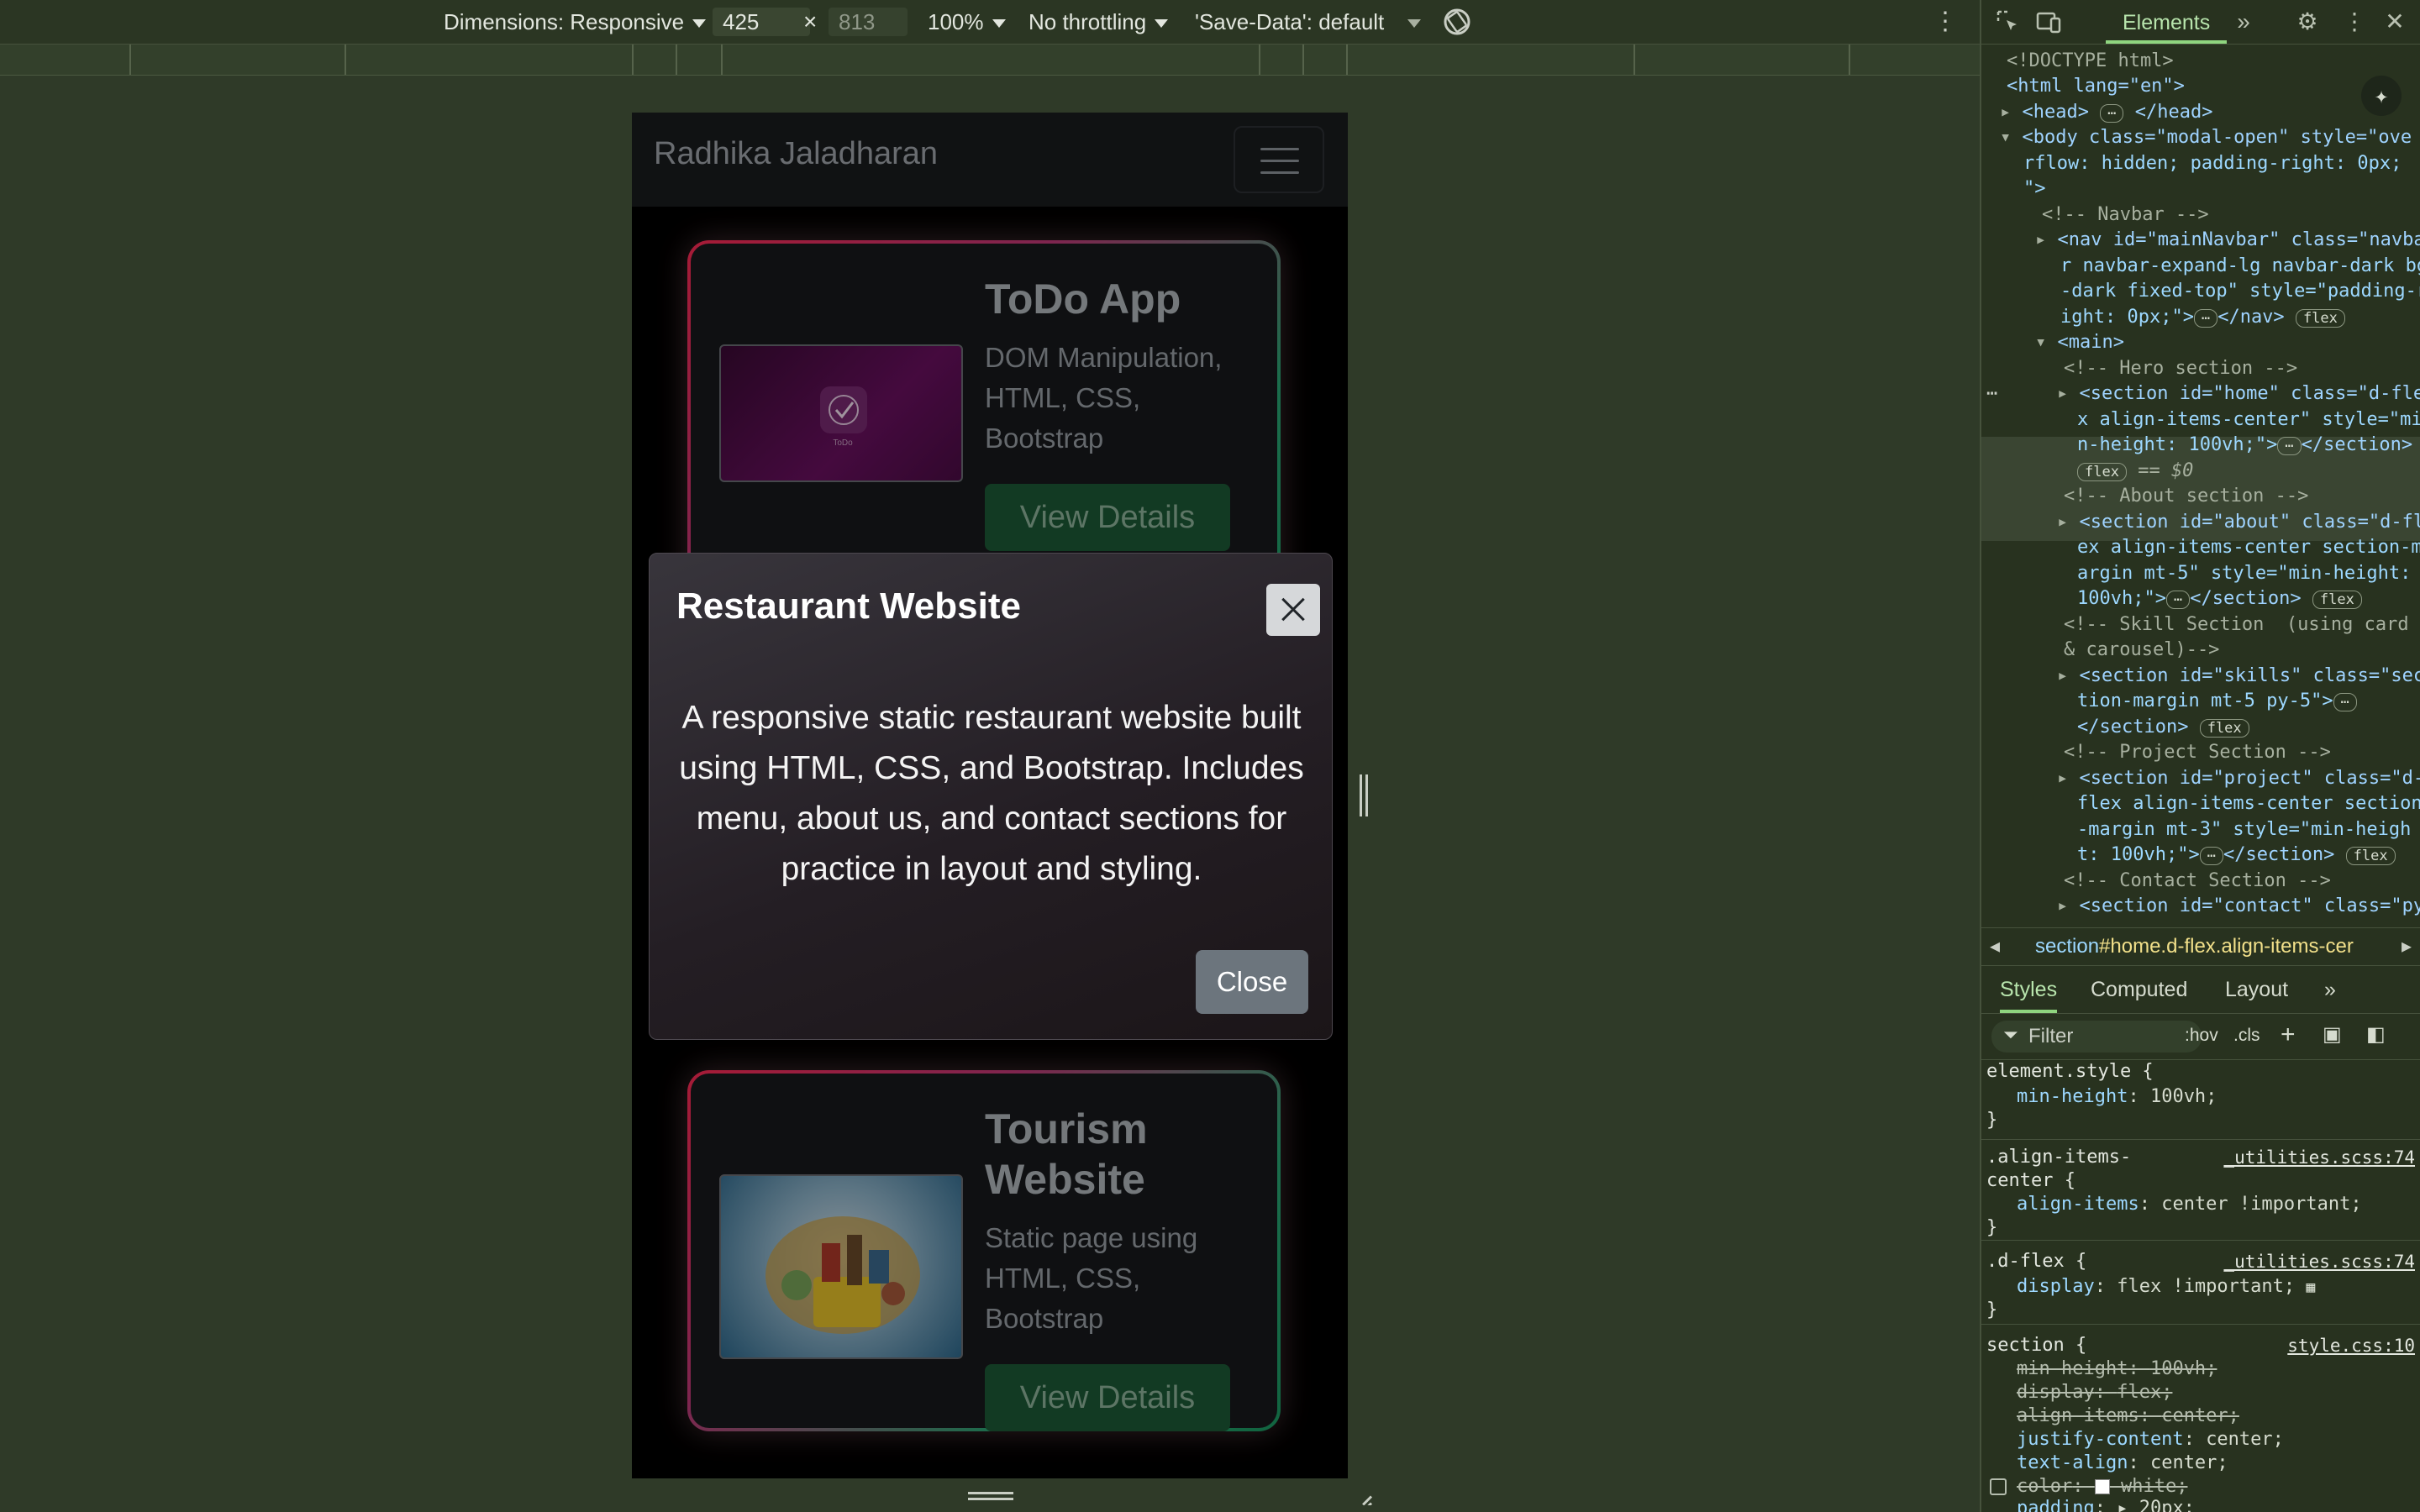 This screenshot has width=2420, height=1512. I want to click on modal-close-button: Close, so click(1252, 982).